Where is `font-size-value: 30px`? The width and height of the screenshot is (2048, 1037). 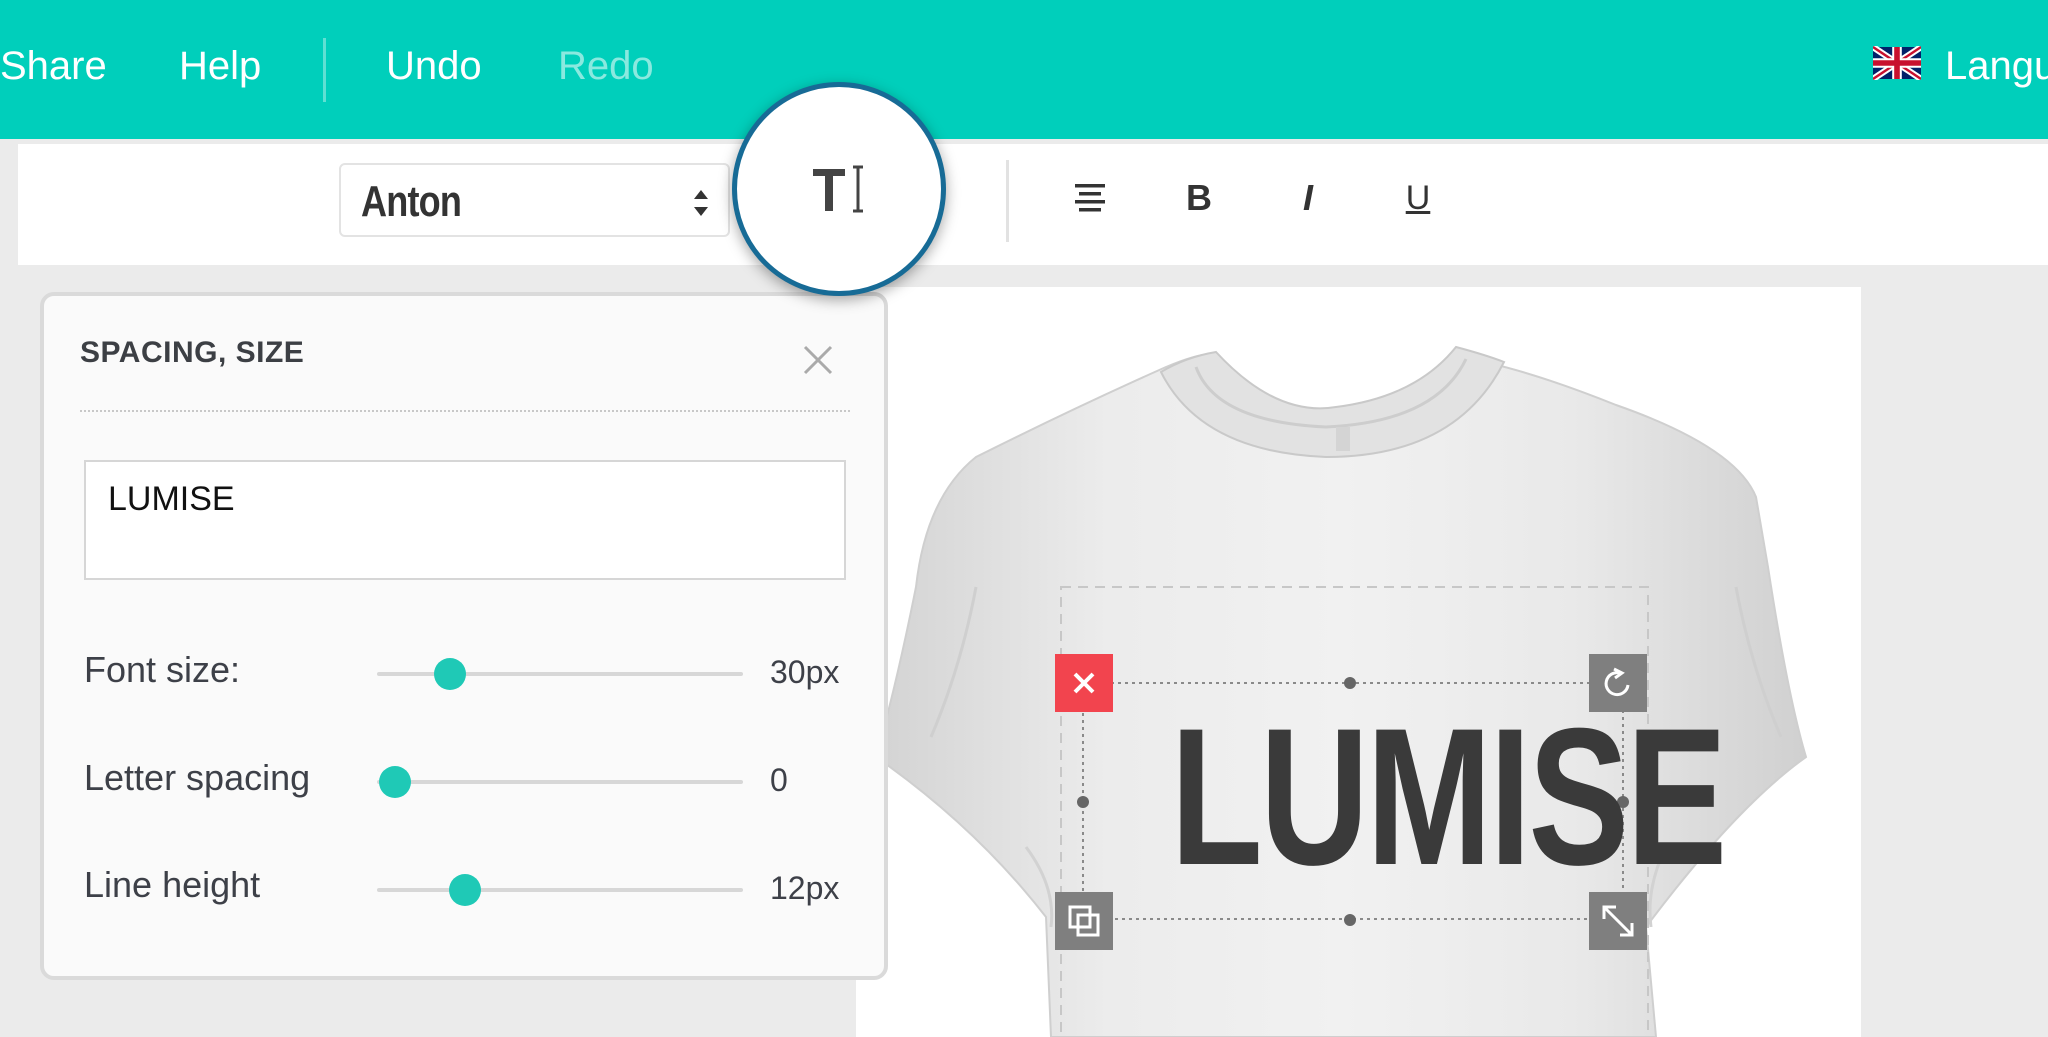
font-size-value: 30px is located at coordinates (805, 672).